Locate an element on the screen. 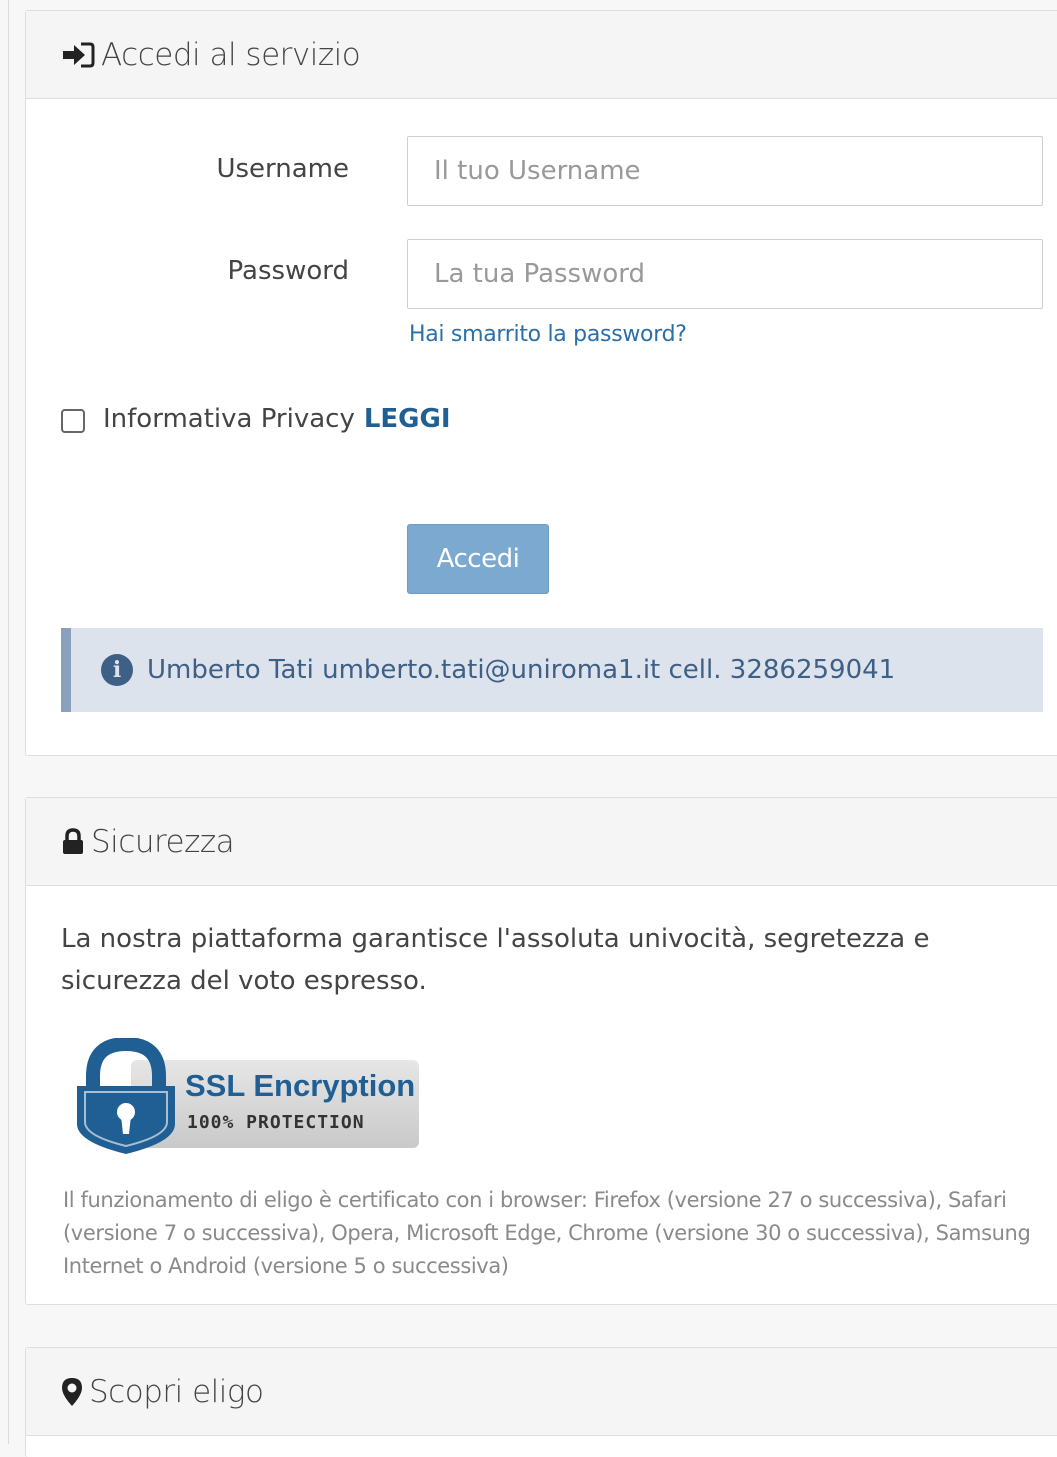 The height and width of the screenshot is (1457, 1057). privacy-row: Informativa Privacy LEGGI is located at coordinates (256, 419).